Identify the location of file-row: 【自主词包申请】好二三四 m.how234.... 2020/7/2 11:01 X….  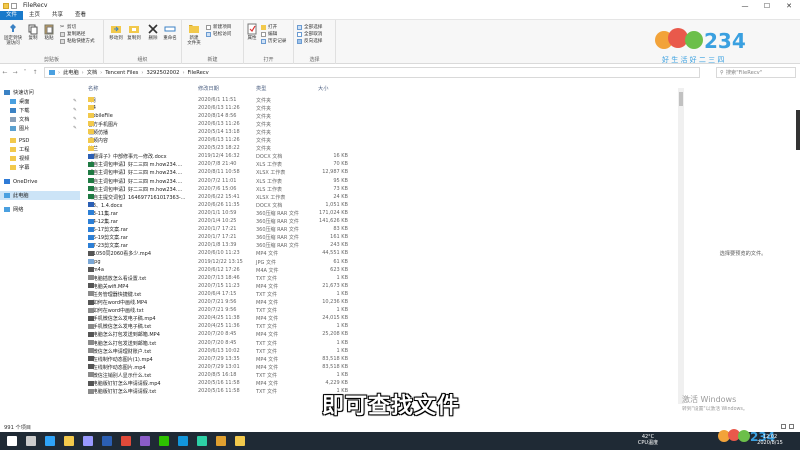
(380, 181).